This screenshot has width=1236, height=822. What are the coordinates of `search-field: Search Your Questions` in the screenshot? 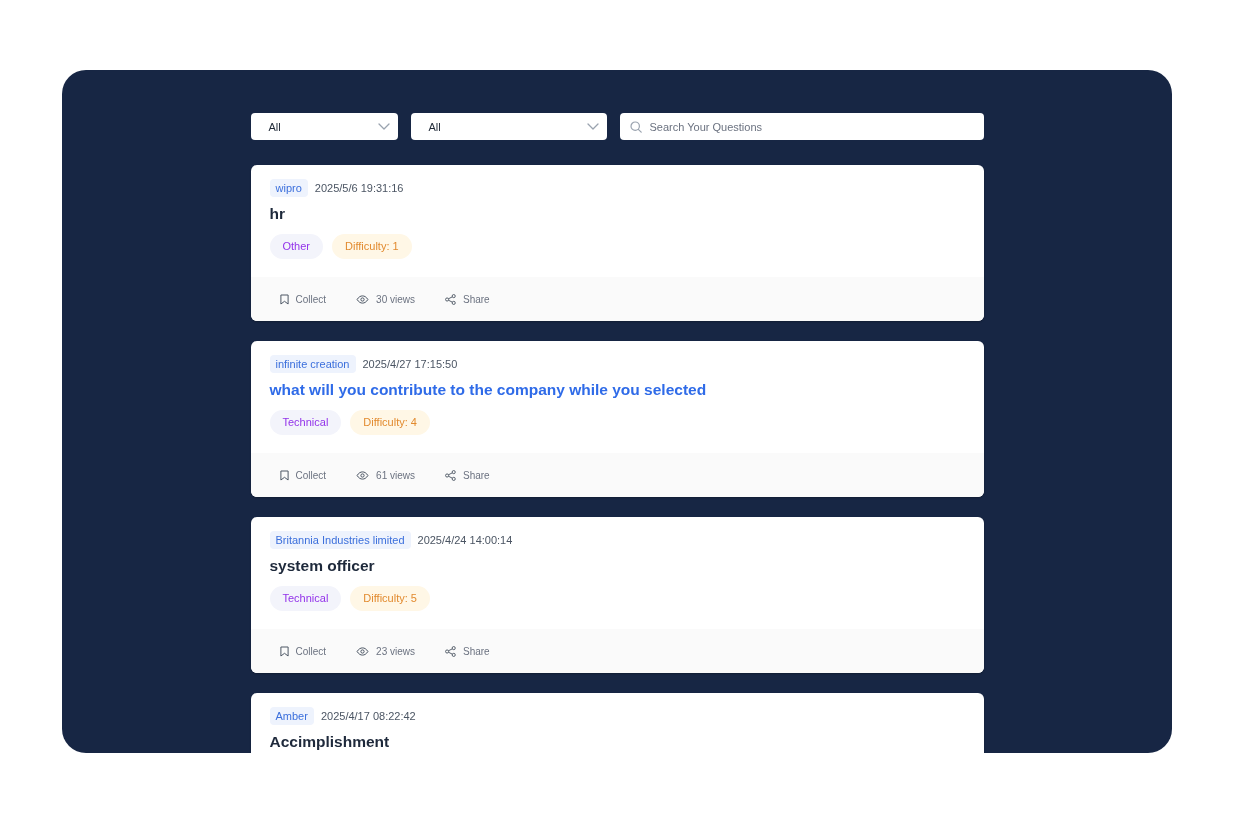 It's located at (801, 126).